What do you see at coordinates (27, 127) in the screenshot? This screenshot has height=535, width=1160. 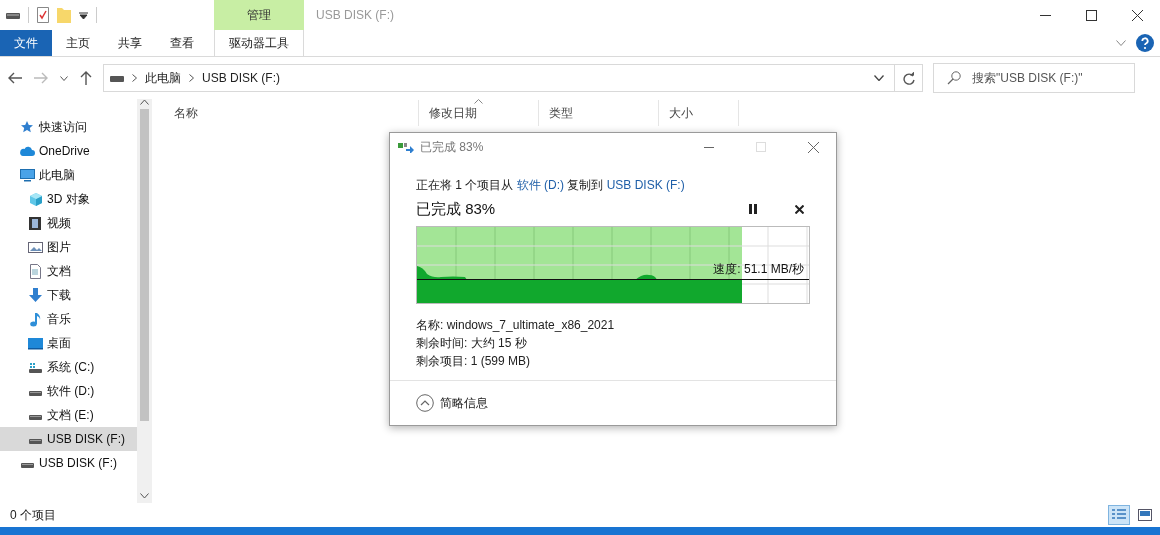 I see `star-icon` at bounding box center [27, 127].